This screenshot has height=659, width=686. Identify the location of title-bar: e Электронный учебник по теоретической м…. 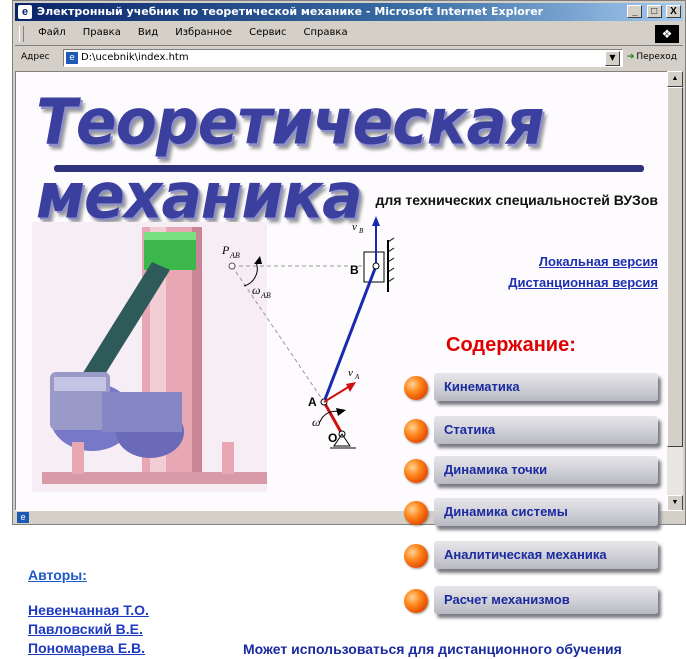
(349, 12).